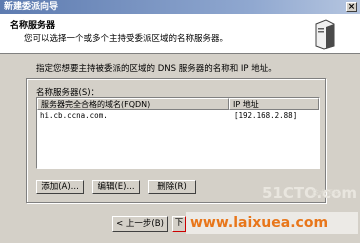 This screenshot has height=243, width=360. What do you see at coordinates (326, 193) in the screenshot?
I see `brand-watermark-sub: 技术博客` at bounding box center [326, 193].